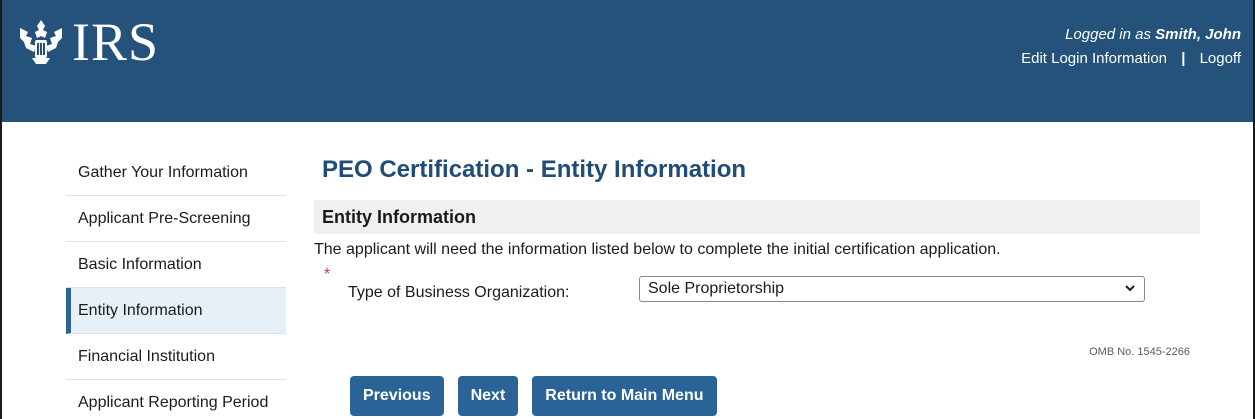 The height and width of the screenshot is (419, 1255). I want to click on business-organization-label: Type of Business Organization:, so click(459, 292).